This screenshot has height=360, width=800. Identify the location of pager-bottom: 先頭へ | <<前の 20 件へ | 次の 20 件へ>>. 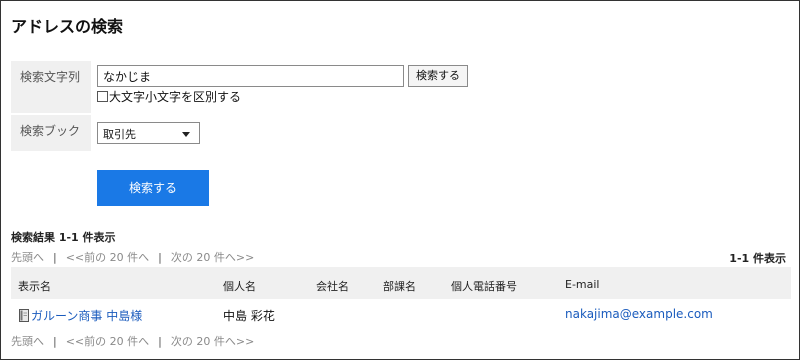
(132, 341).